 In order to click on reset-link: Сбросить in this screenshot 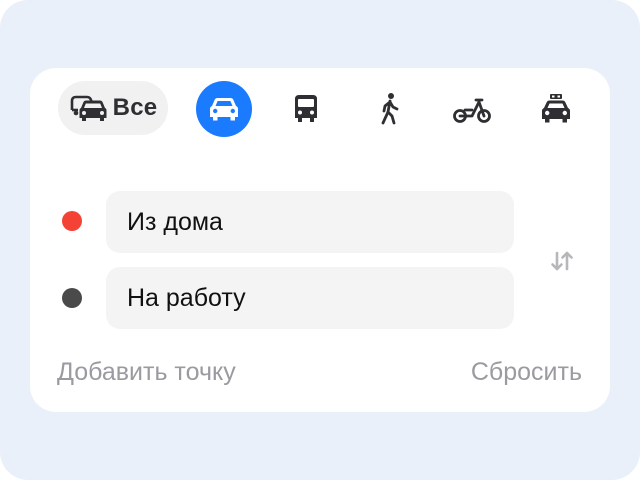, I will do `click(526, 372)`.